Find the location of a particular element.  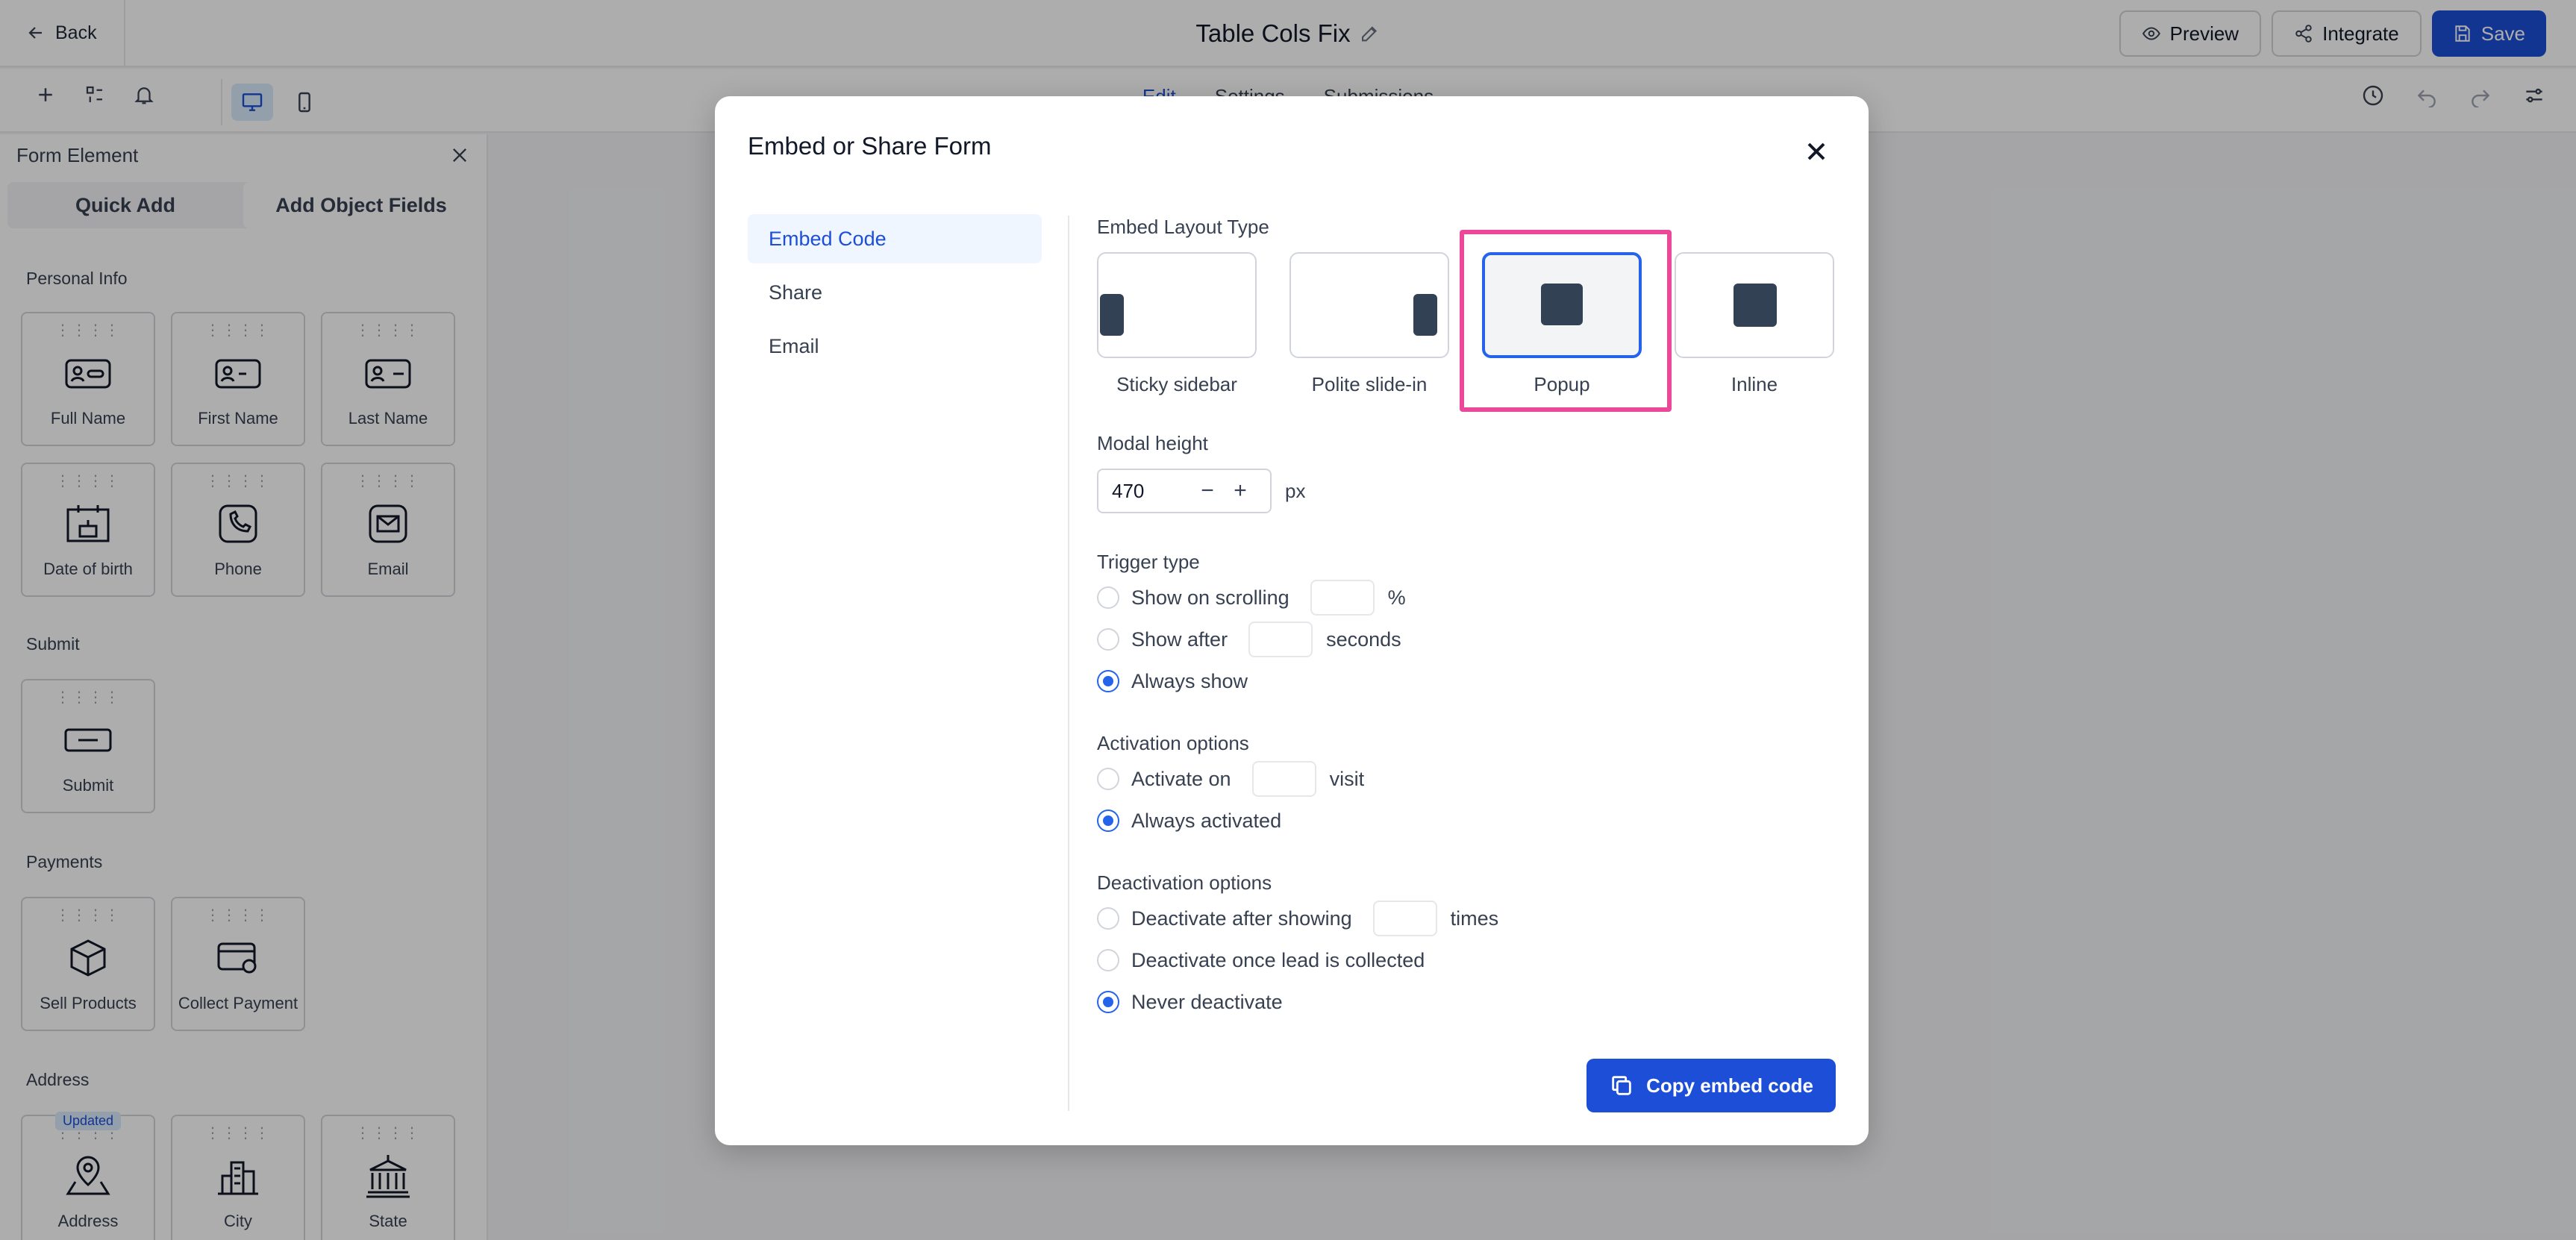

activation-label: Activation options is located at coordinates (1173, 743).